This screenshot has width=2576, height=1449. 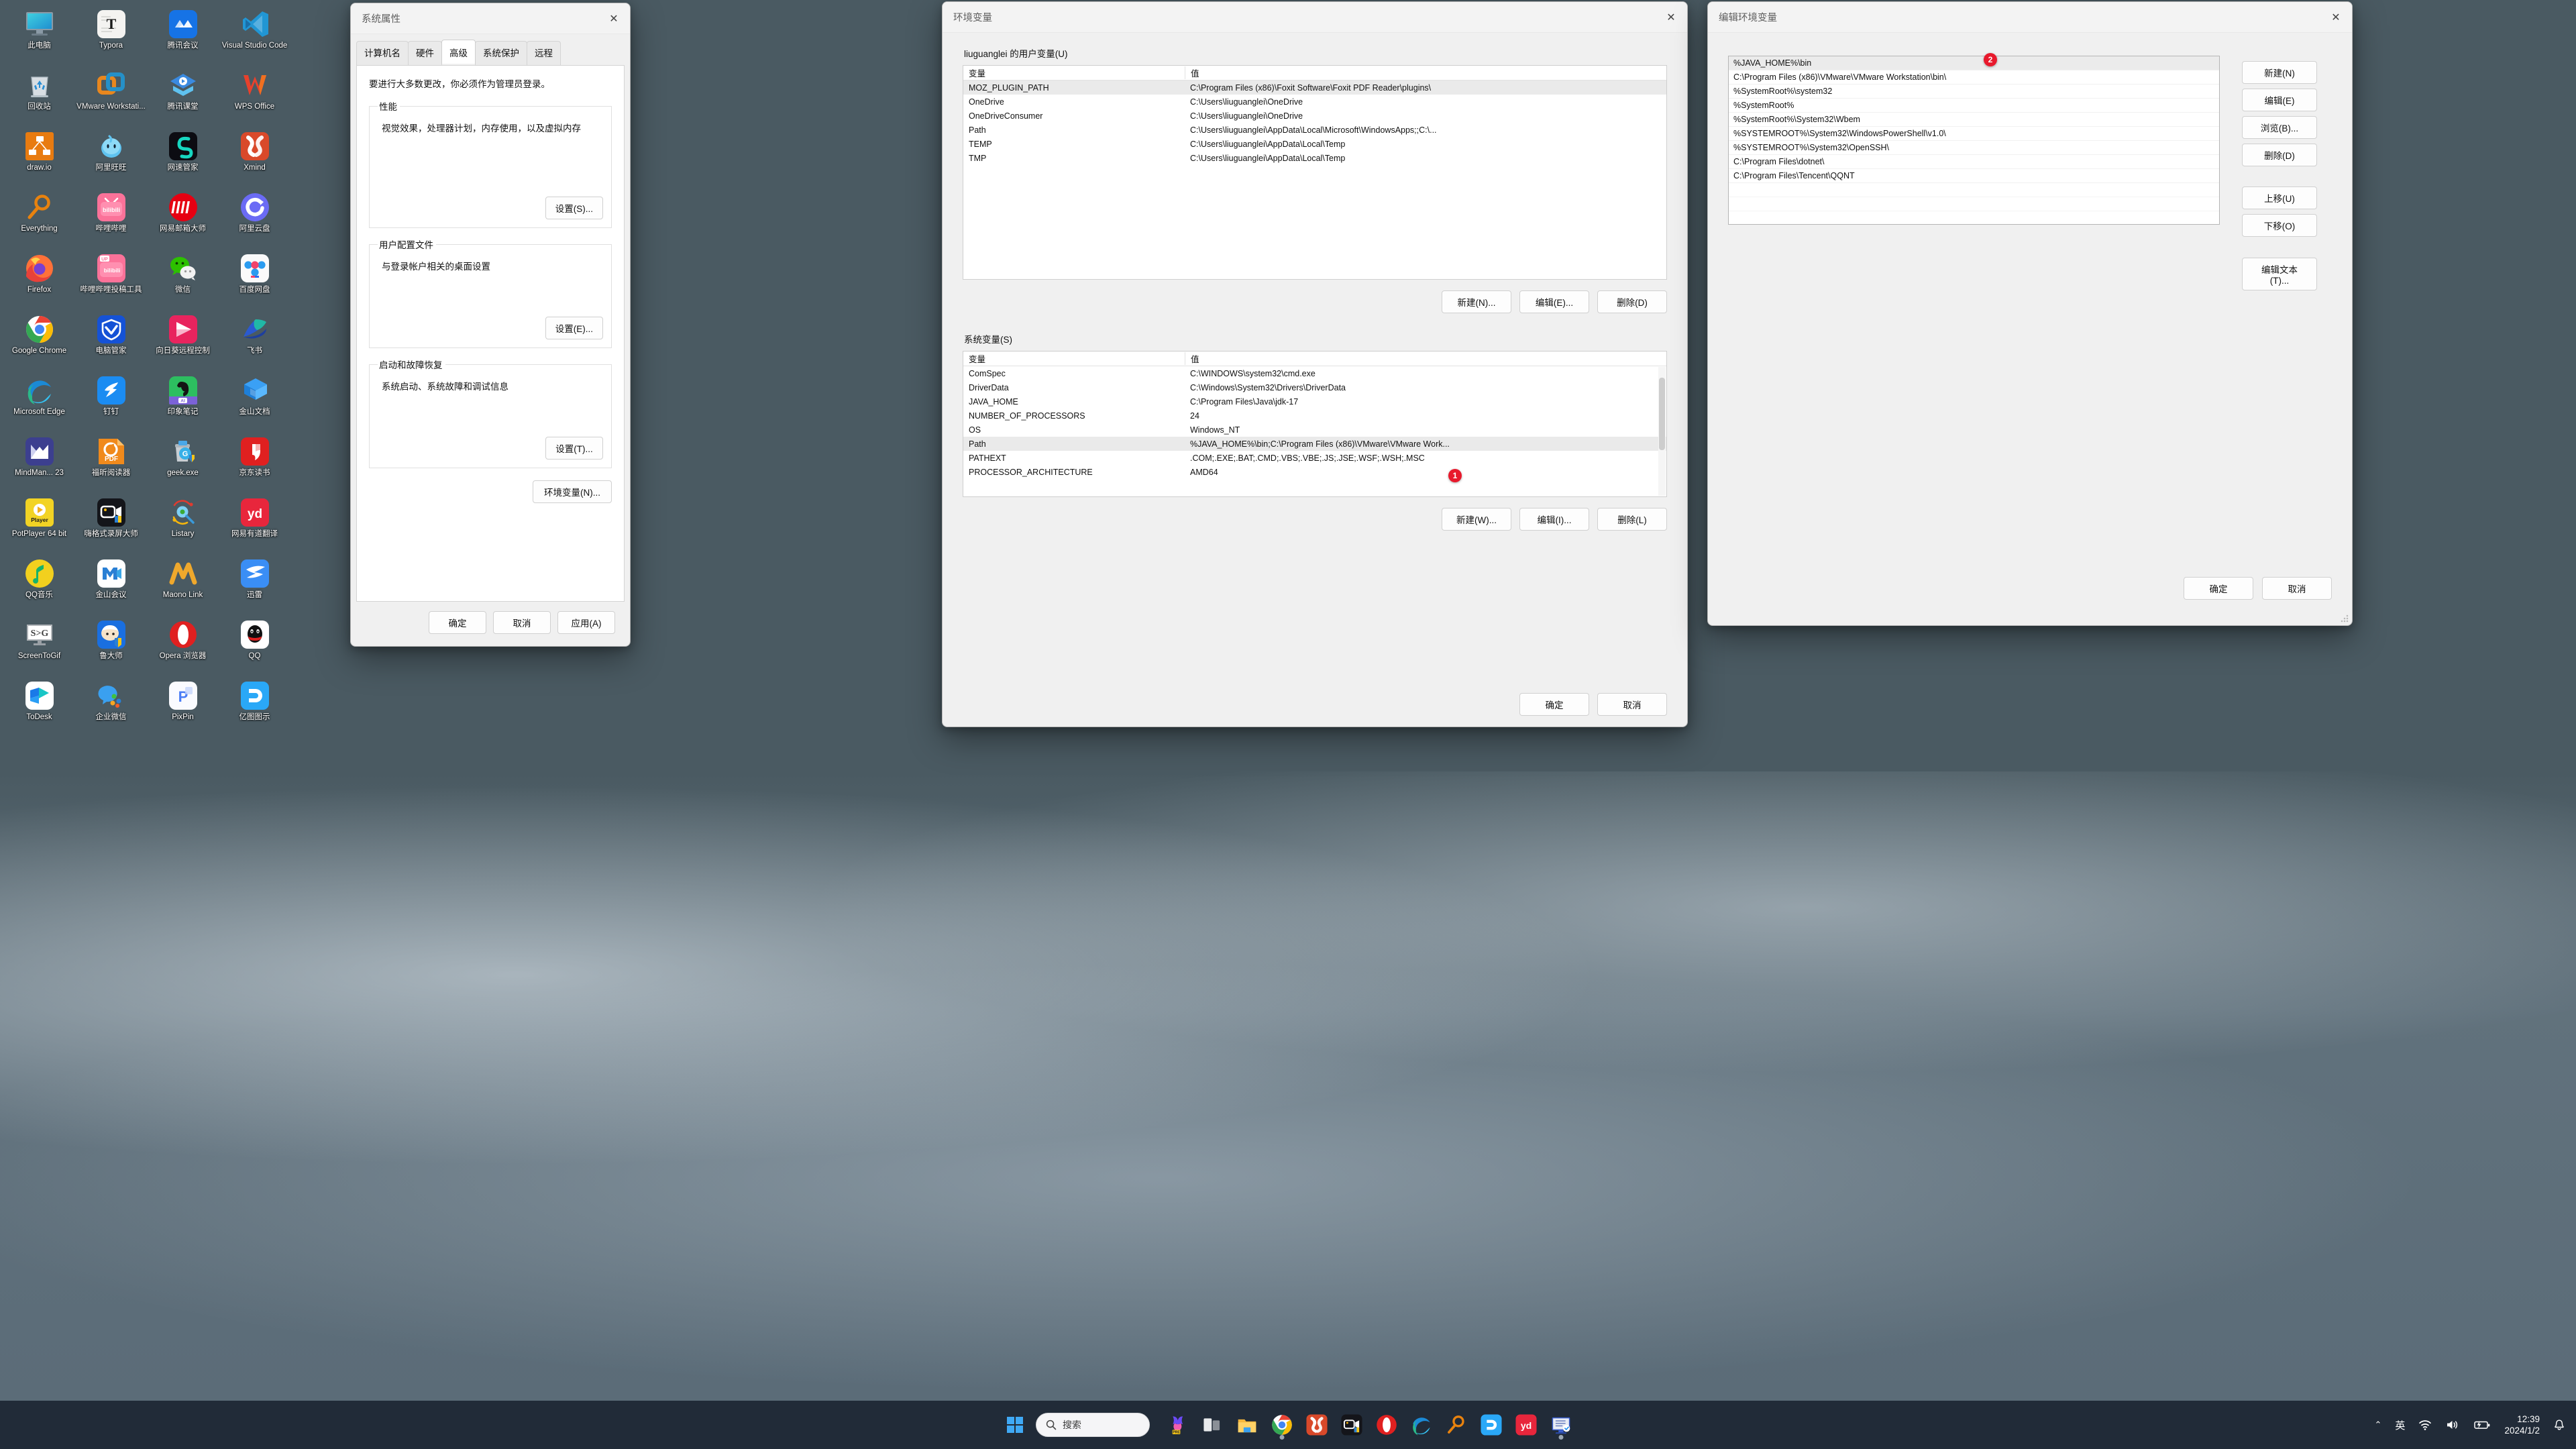 What do you see at coordinates (382, 53) in the screenshot?
I see `tab-0: 计算机名` at bounding box center [382, 53].